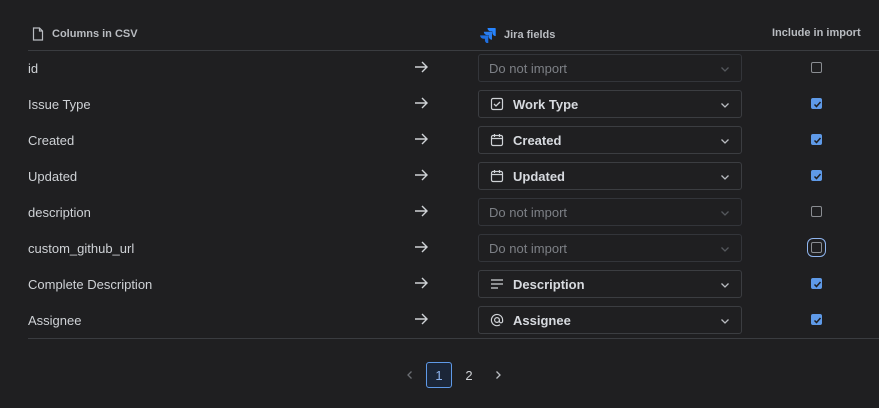 The image size is (879, 408). I want to click on at-icon, so click(497, 320).